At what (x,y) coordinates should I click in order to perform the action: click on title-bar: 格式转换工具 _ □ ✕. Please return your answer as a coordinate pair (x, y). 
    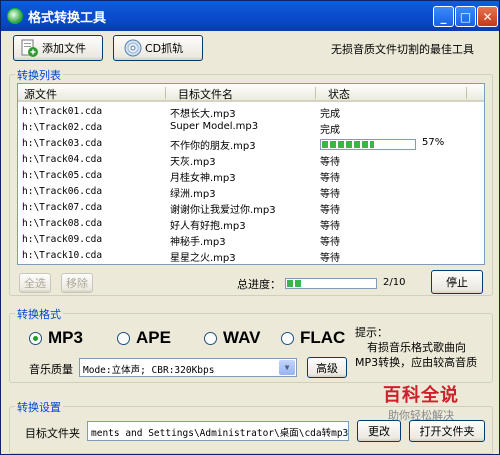
    Looking at the image, I should click on (250, 16).